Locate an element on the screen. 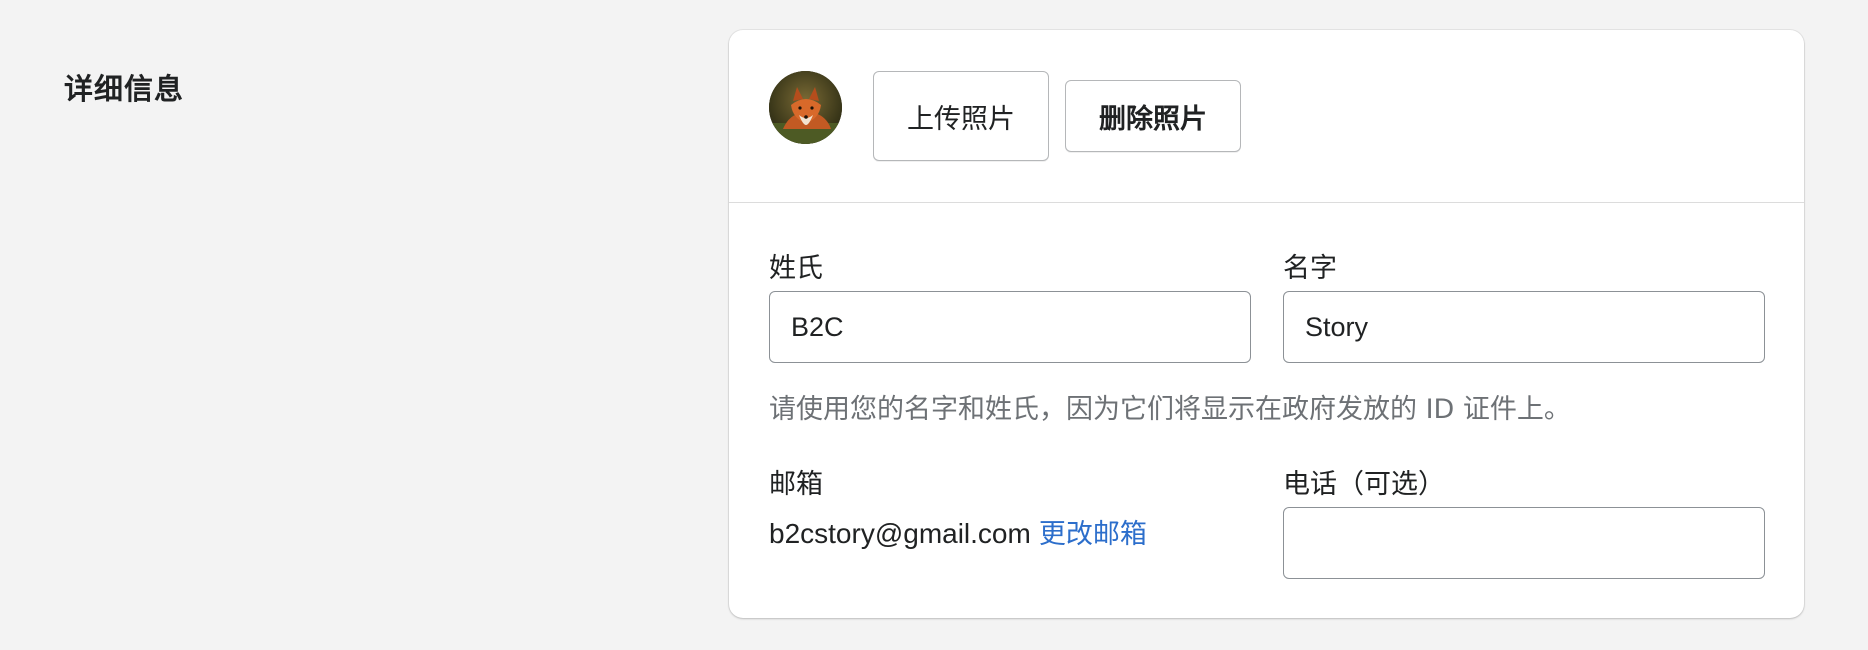  change-email-link: 更改邮箱 is located at coordinates (1093, 534).